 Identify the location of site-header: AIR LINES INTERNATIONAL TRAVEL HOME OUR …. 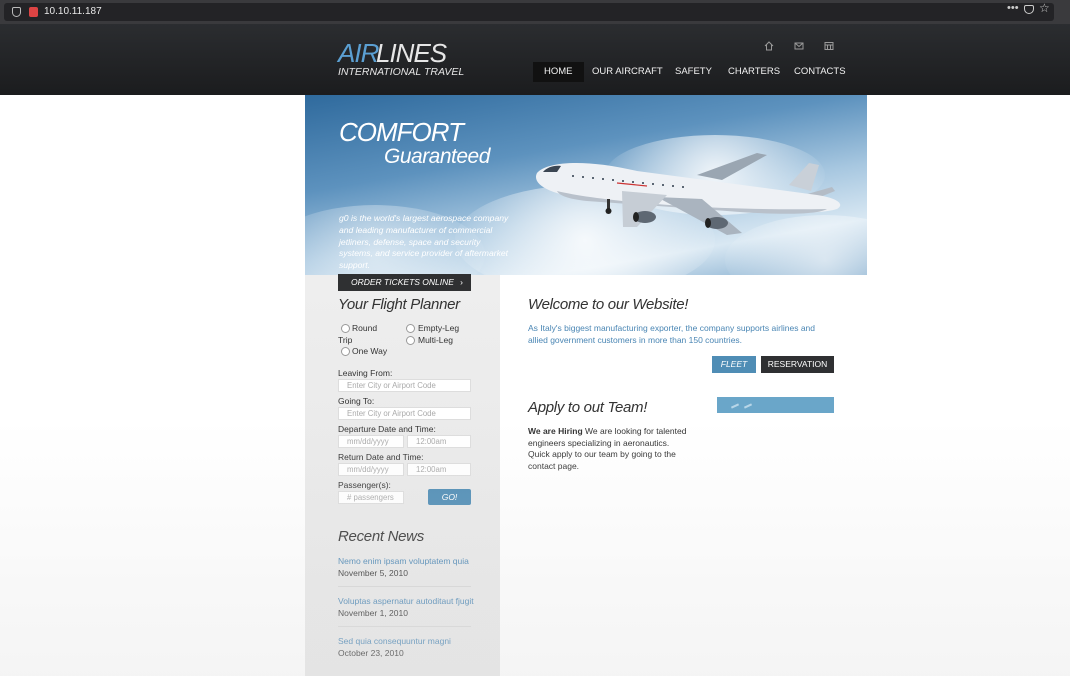
(535, 59).